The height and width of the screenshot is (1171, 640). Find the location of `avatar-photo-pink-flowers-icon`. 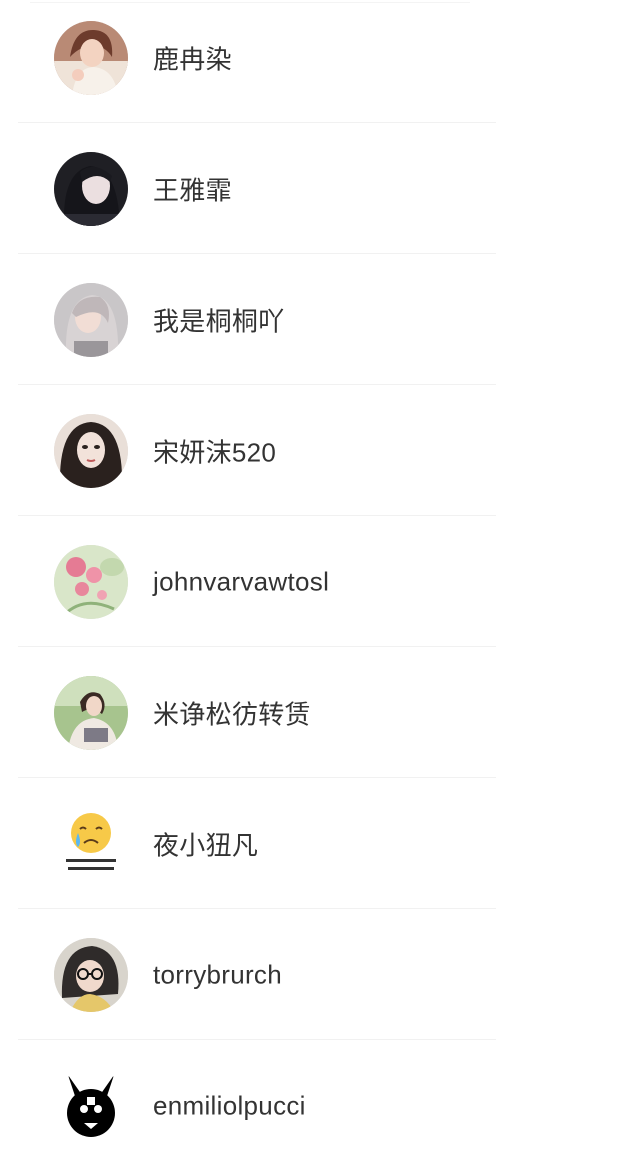

avatar-photo-pink-flowers-icon is located at coordinates (91, 581).